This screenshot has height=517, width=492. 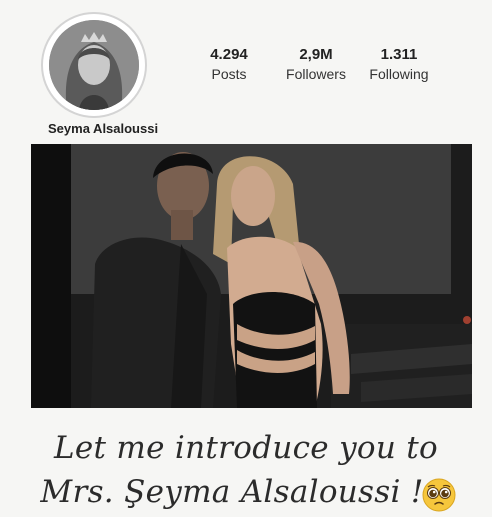 What do you see at coordinates (316, 54) in the screenshot?
I see `followers-count: 2,9M` at bounding box center [316, 54].